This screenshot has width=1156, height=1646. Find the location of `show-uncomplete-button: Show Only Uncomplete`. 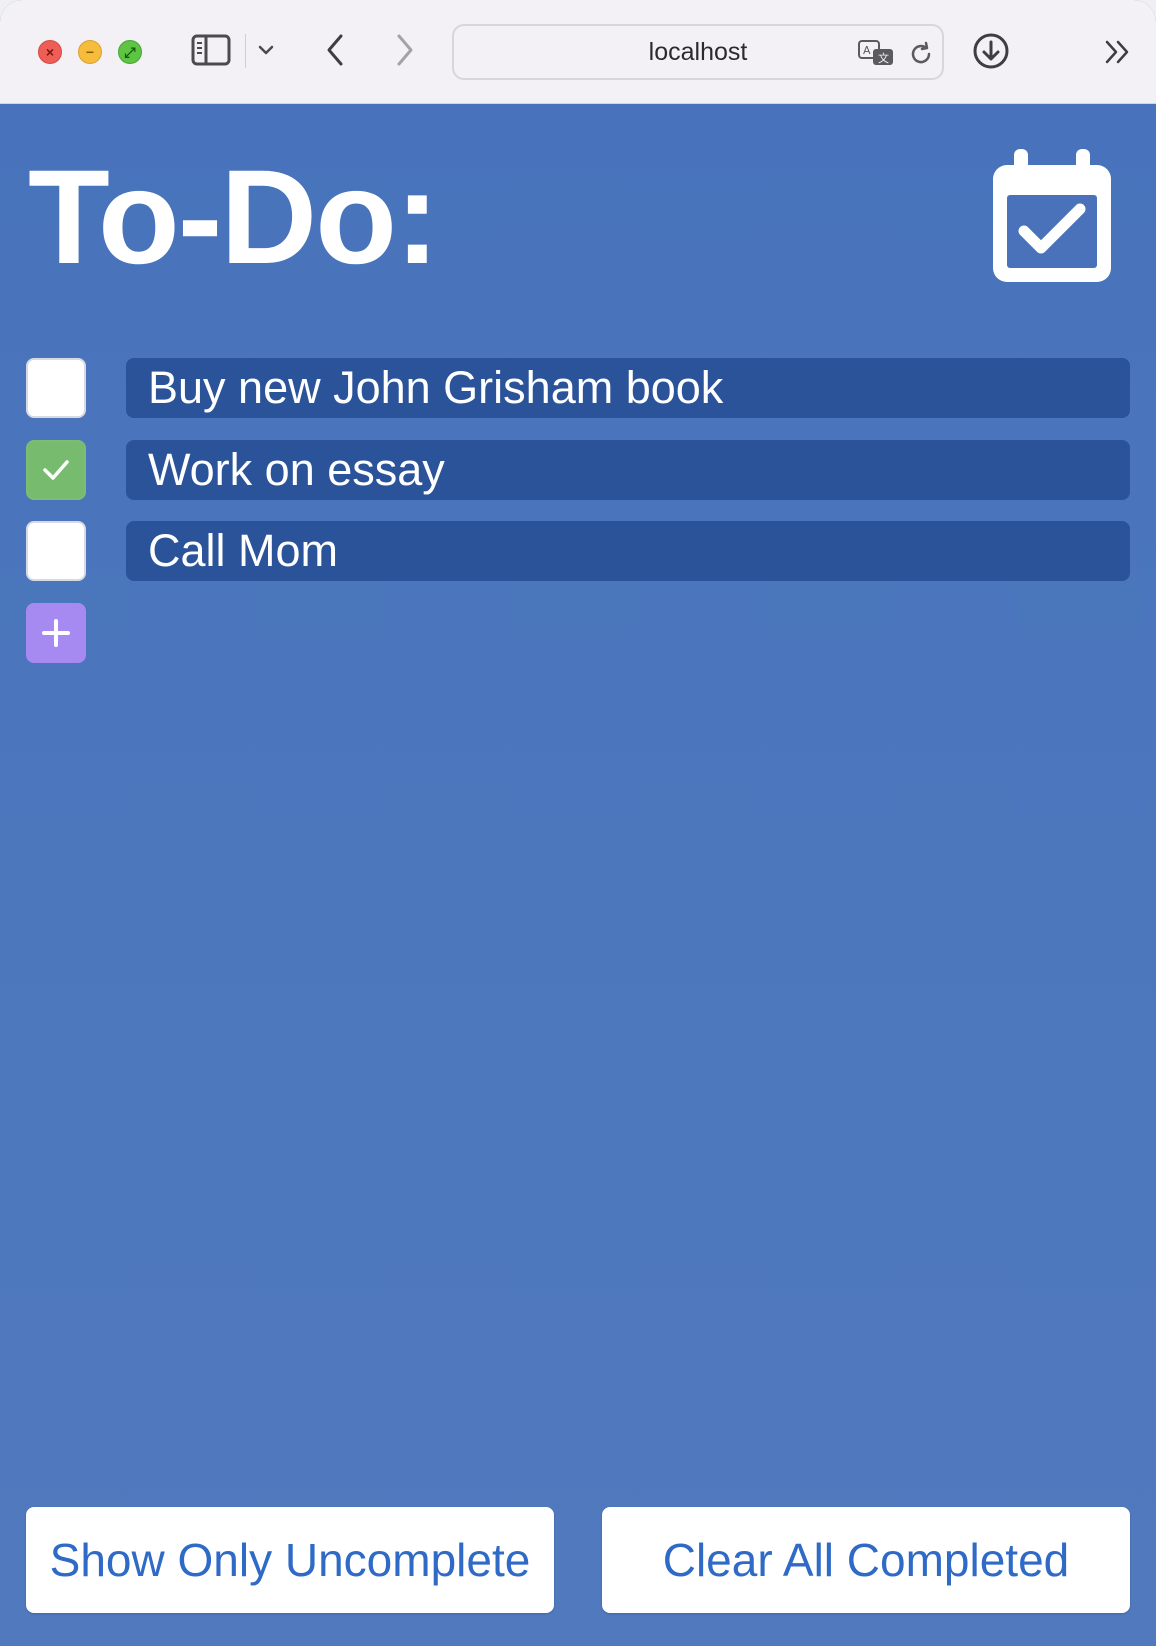

show-uncomplete-button: Show Only Uncomplete is located at coordinates (290, 1560).